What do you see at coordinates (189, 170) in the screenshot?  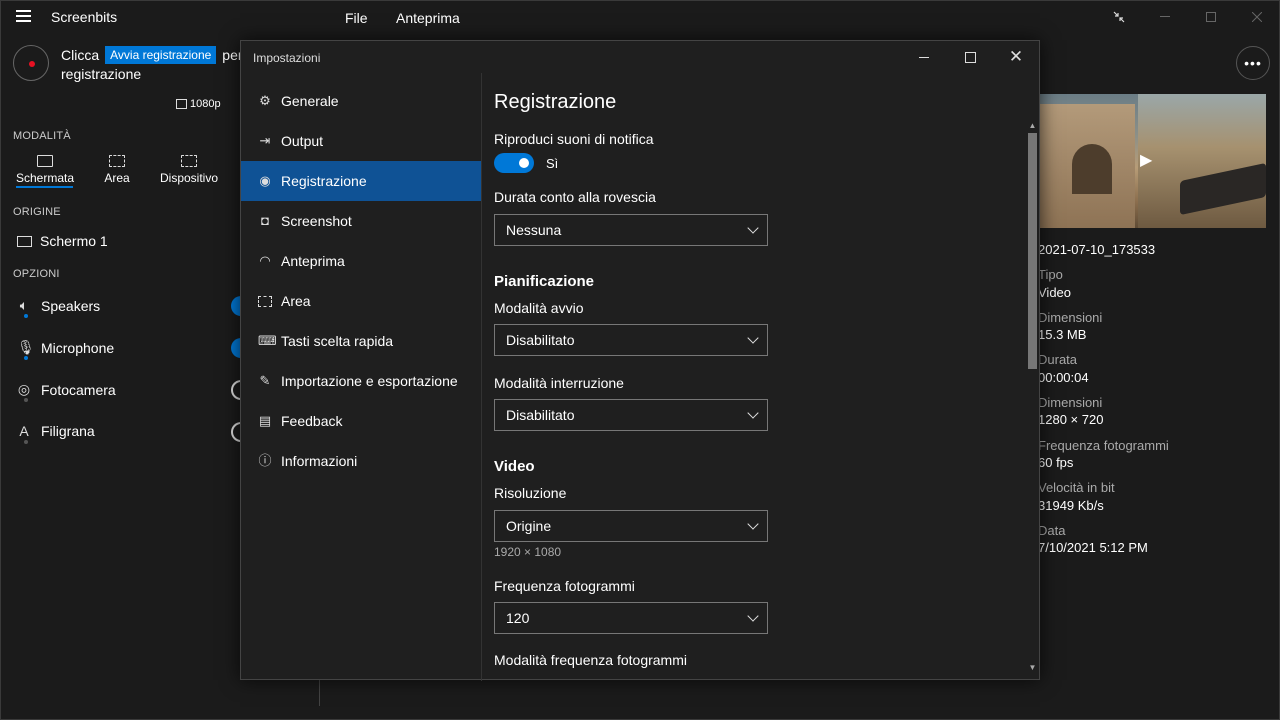 I see `mode-dispositivo: Dispositivo` at bounding box center [189, 170].